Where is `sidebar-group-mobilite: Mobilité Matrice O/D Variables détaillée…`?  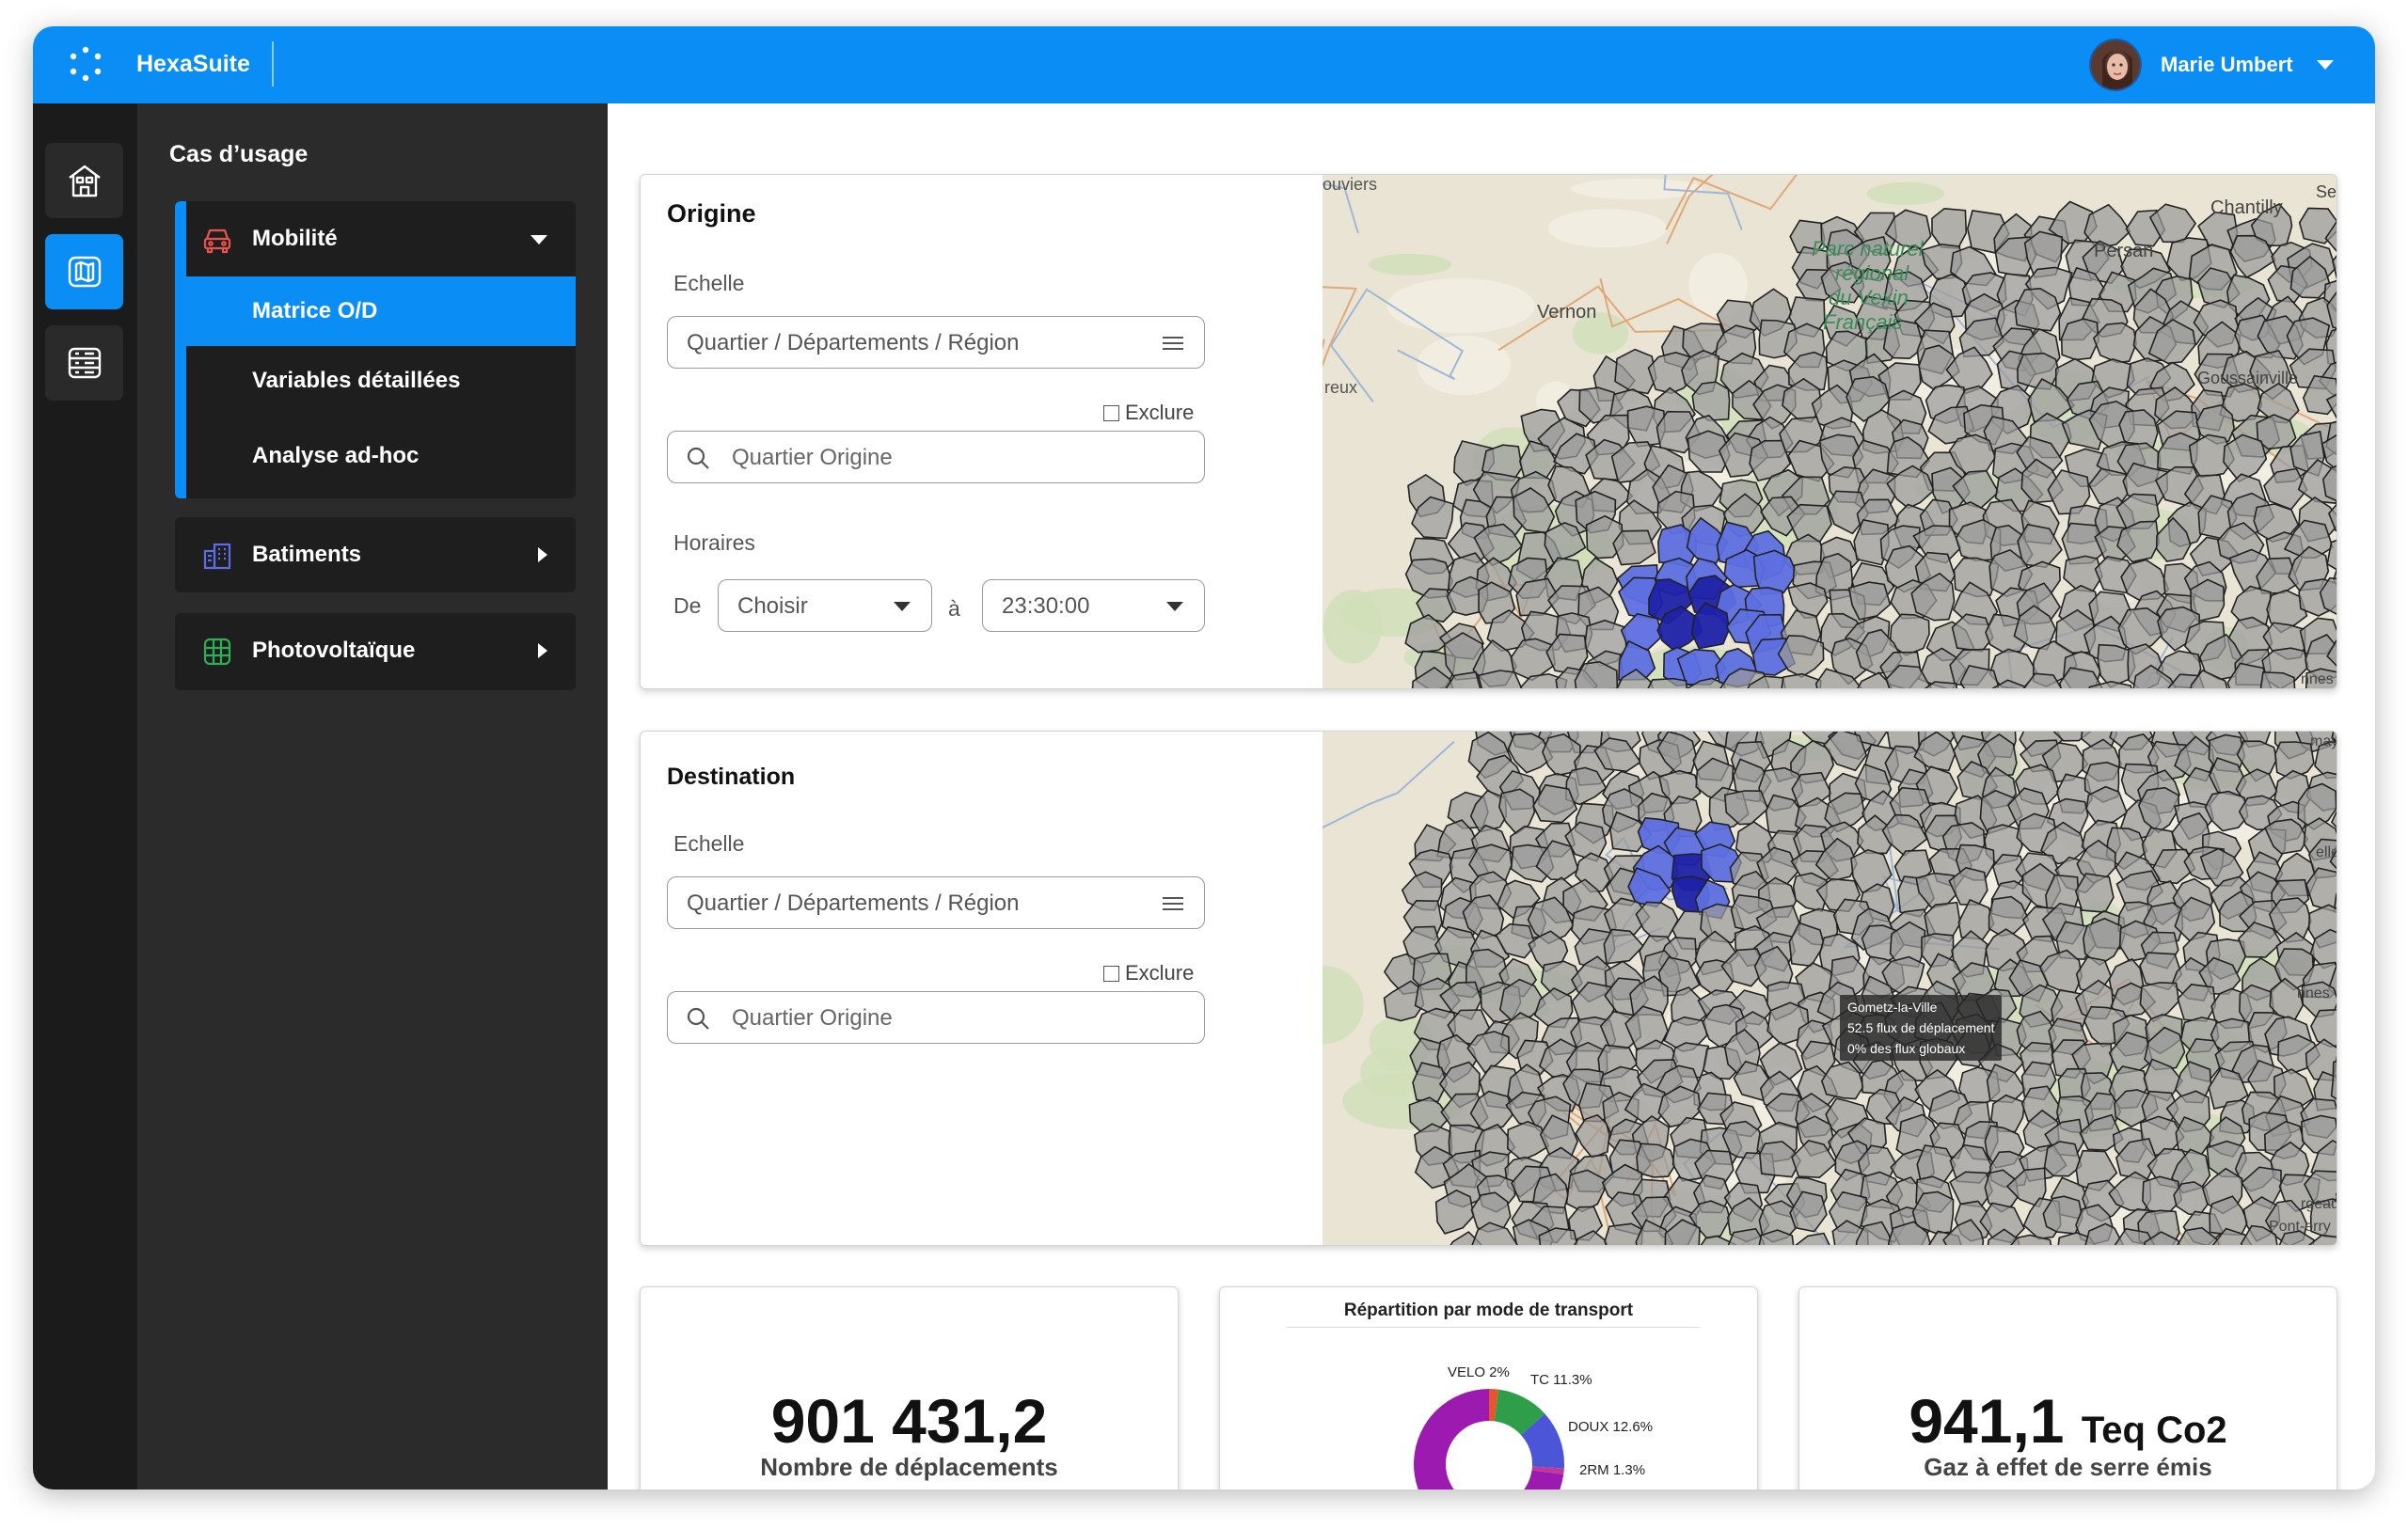
sidebar-group-mobilite: Mobilité Matrice O/D Variables détaillée… is located at coordinates (375, 349).